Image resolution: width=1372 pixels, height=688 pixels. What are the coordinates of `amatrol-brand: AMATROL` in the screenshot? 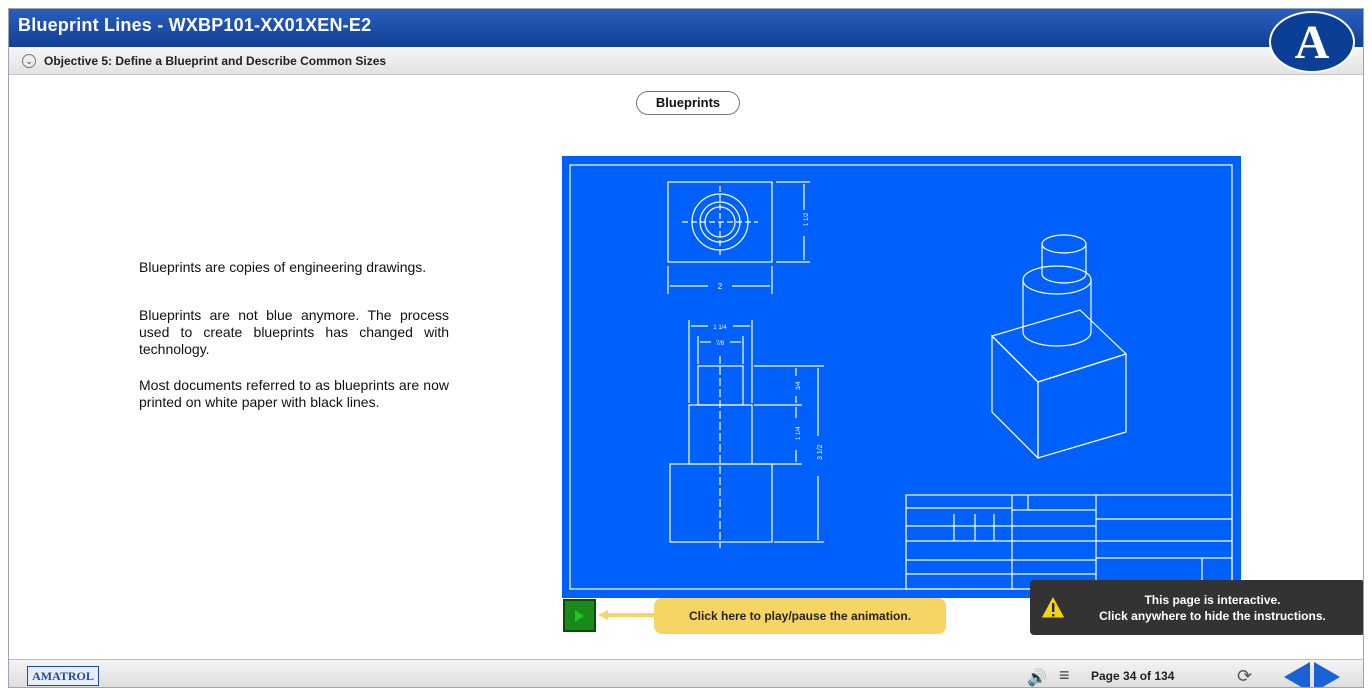 It's located at (63, 676).